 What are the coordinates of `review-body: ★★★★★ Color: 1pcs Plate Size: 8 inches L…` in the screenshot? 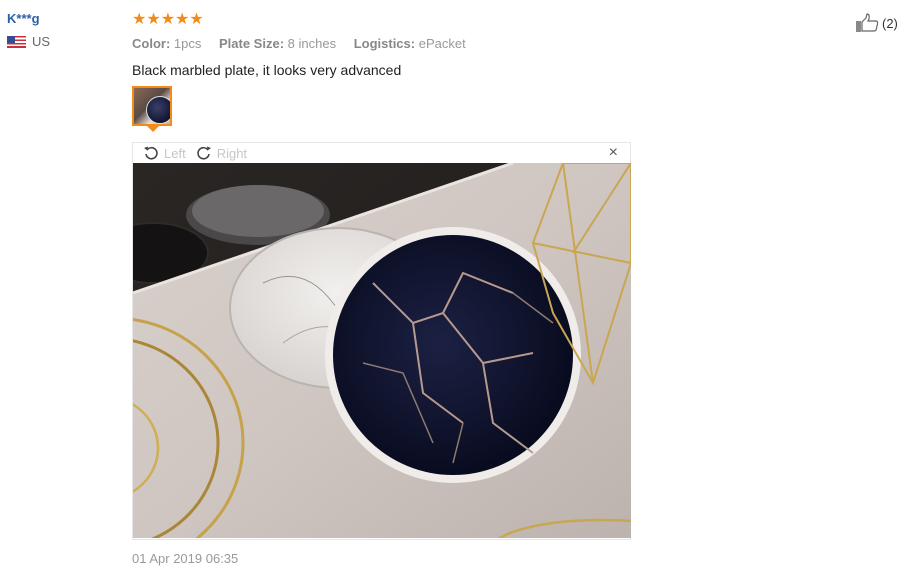 It's located at (382, 44).